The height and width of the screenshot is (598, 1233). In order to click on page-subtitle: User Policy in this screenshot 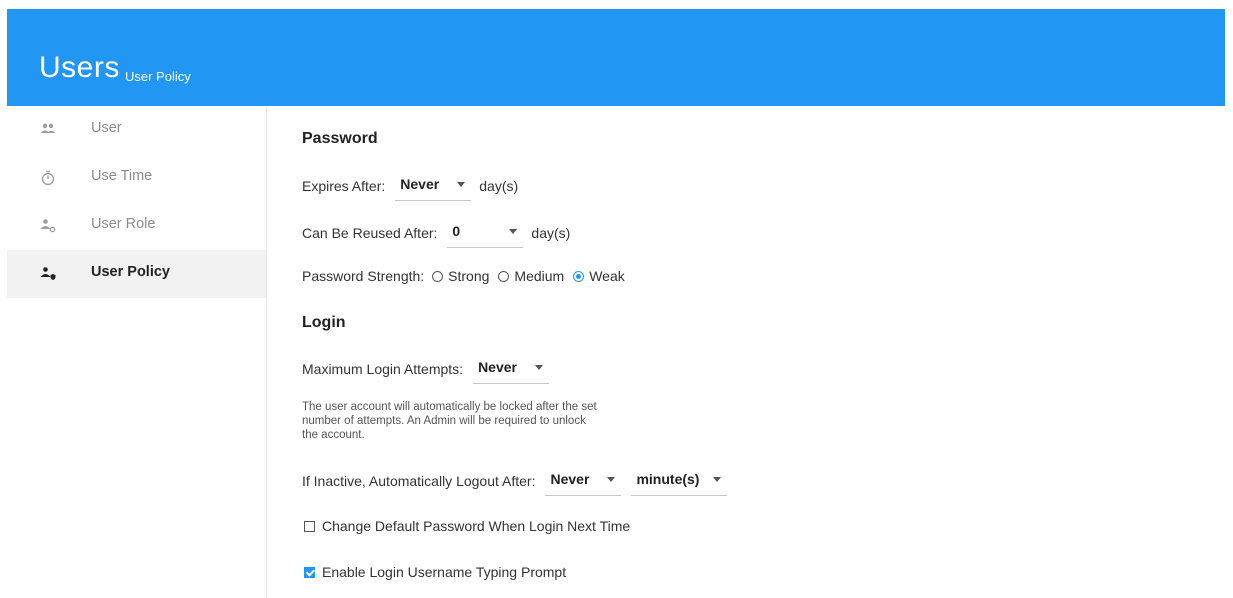, I will do `click(158, 76)`.